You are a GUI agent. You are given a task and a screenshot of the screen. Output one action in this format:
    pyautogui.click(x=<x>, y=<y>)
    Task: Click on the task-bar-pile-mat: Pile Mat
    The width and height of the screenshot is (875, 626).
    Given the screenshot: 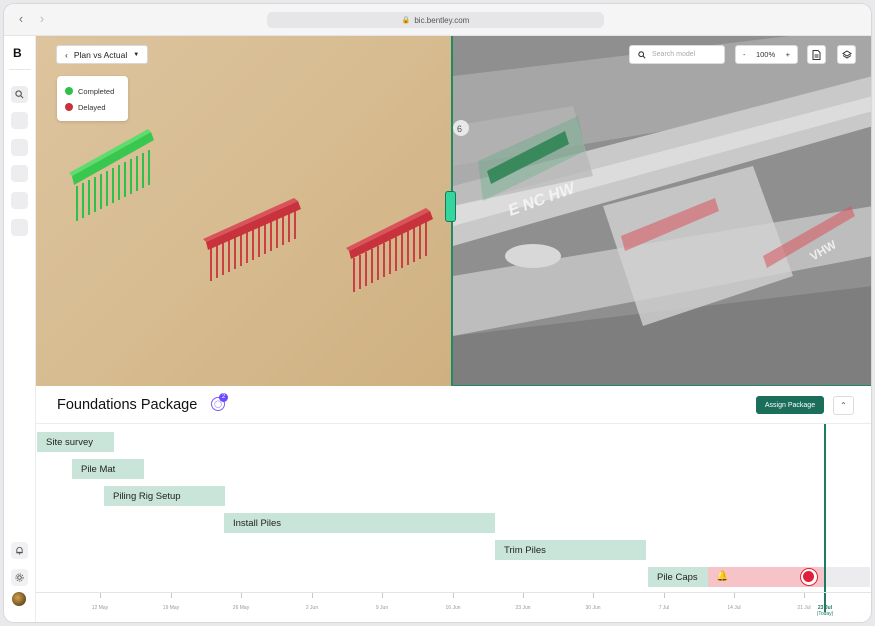 What is the action you would take?
    pyautogui.click(x=108, y=469)
    